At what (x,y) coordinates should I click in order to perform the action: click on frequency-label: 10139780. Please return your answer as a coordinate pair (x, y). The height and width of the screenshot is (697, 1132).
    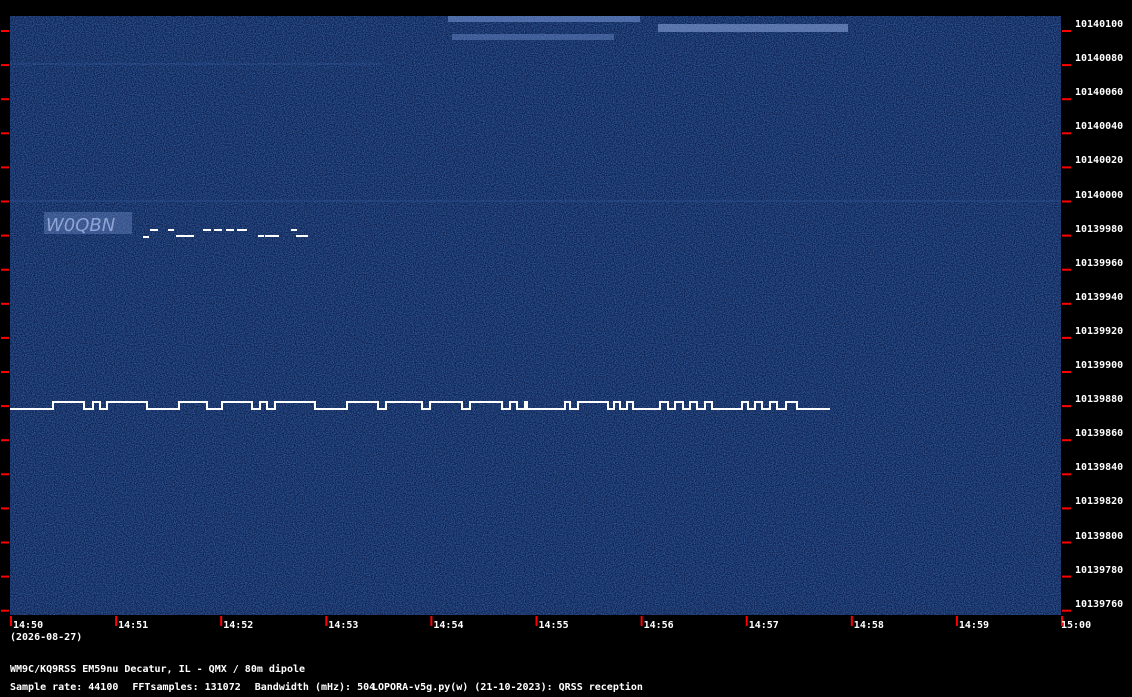
    Looking at the image, I should click on (1099, 570).